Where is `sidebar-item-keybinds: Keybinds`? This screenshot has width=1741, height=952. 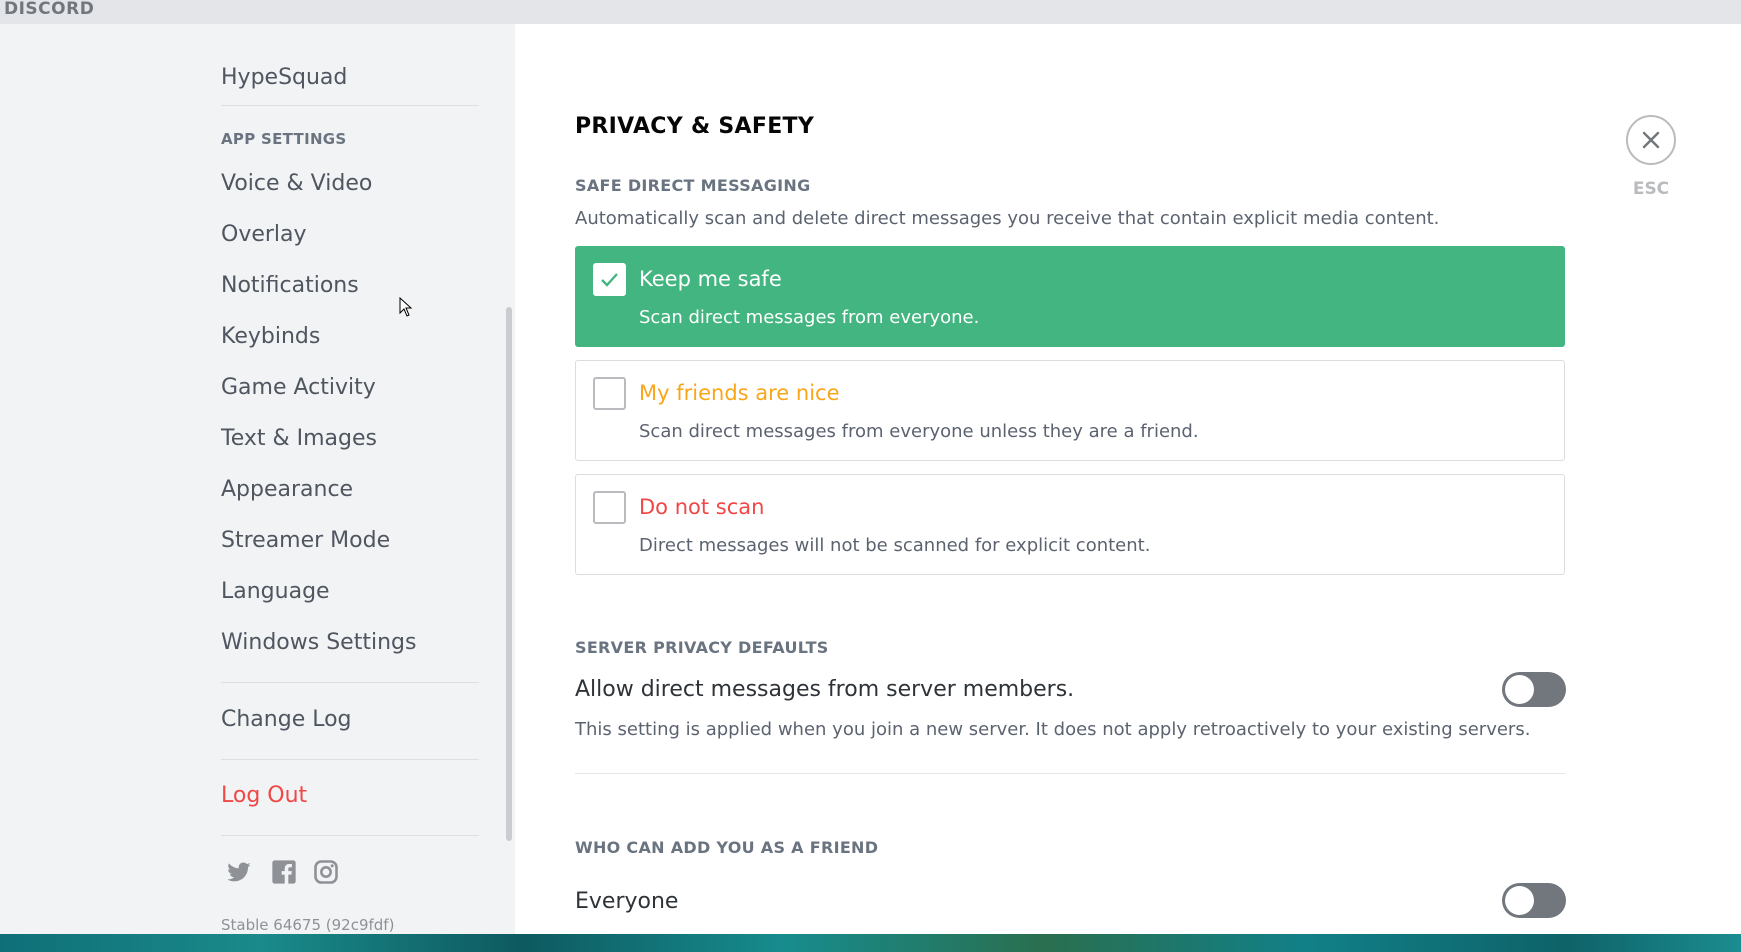 sidebar-item-keybinds: Keybinds is located at coordinates (270, 337).